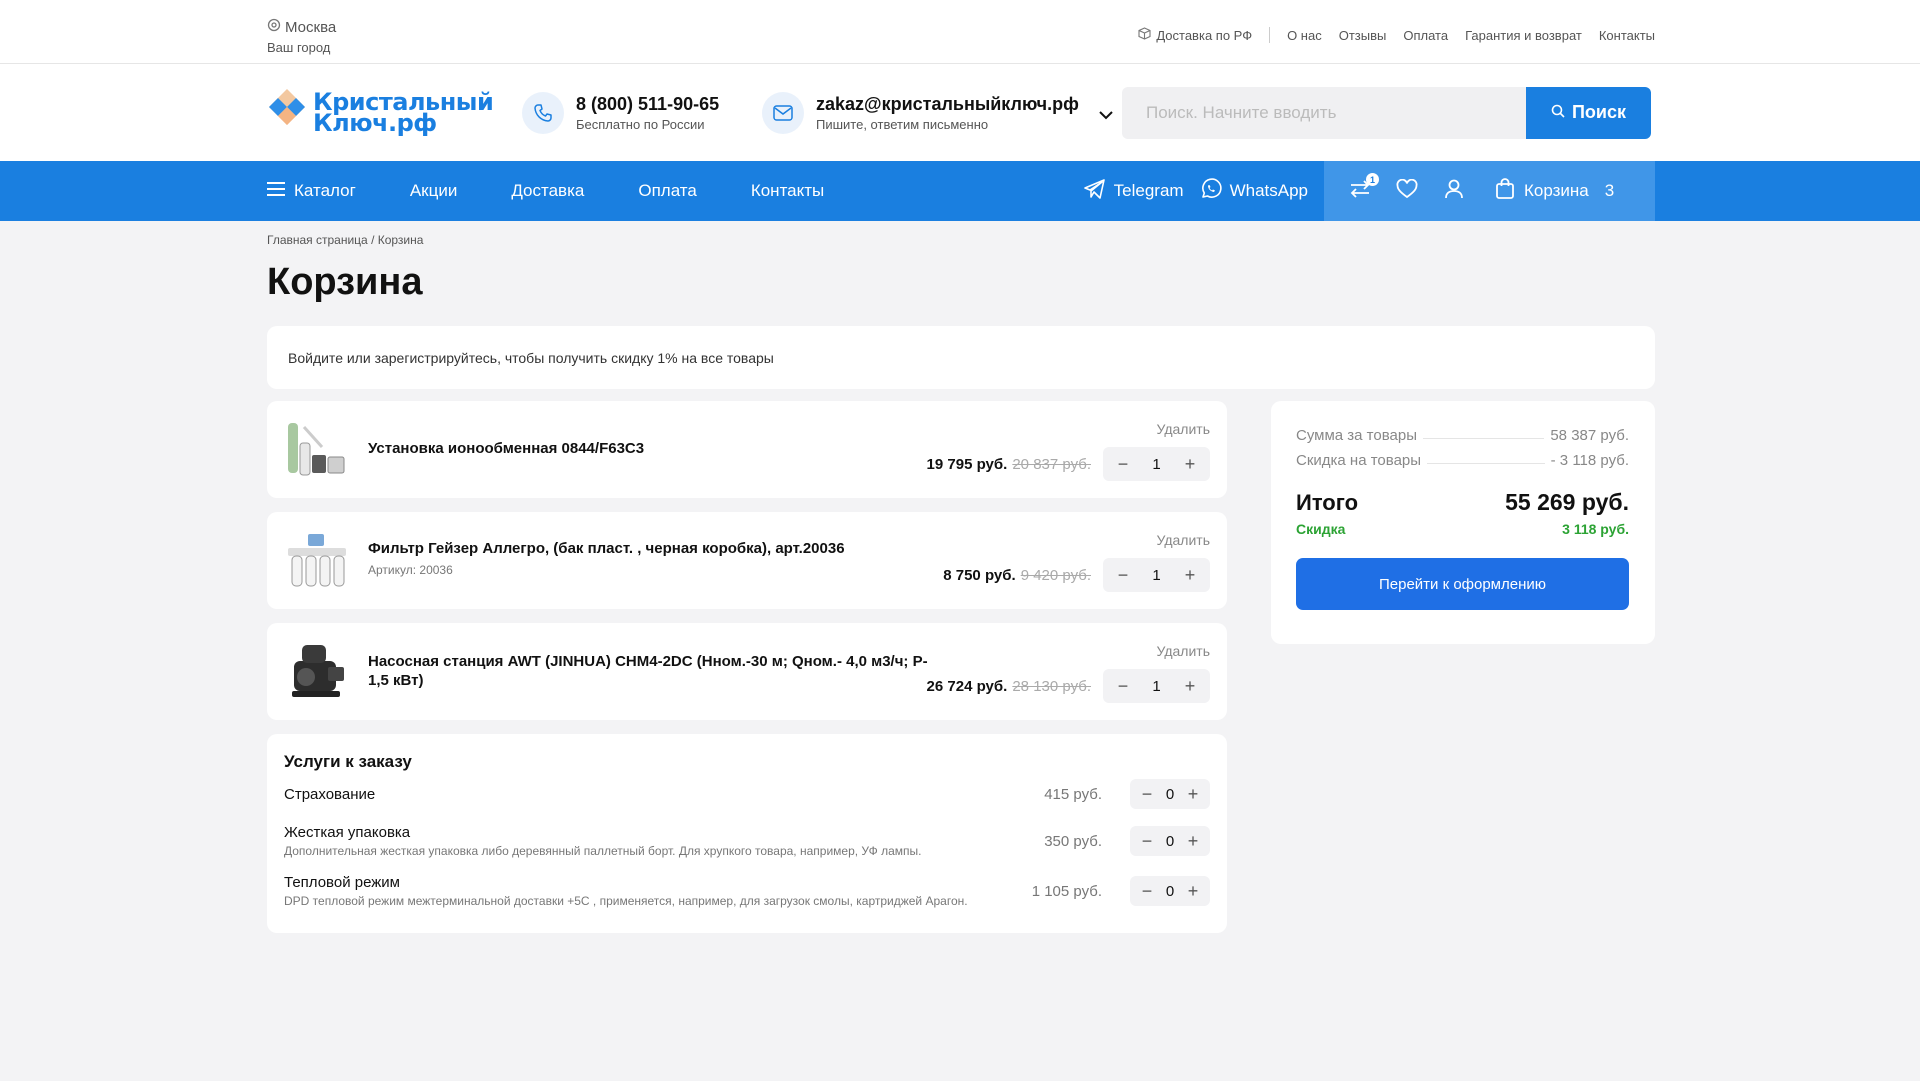 The image size is (1920, 1081). I want to click on telegram-link: Telegram, so click(1133, 191).